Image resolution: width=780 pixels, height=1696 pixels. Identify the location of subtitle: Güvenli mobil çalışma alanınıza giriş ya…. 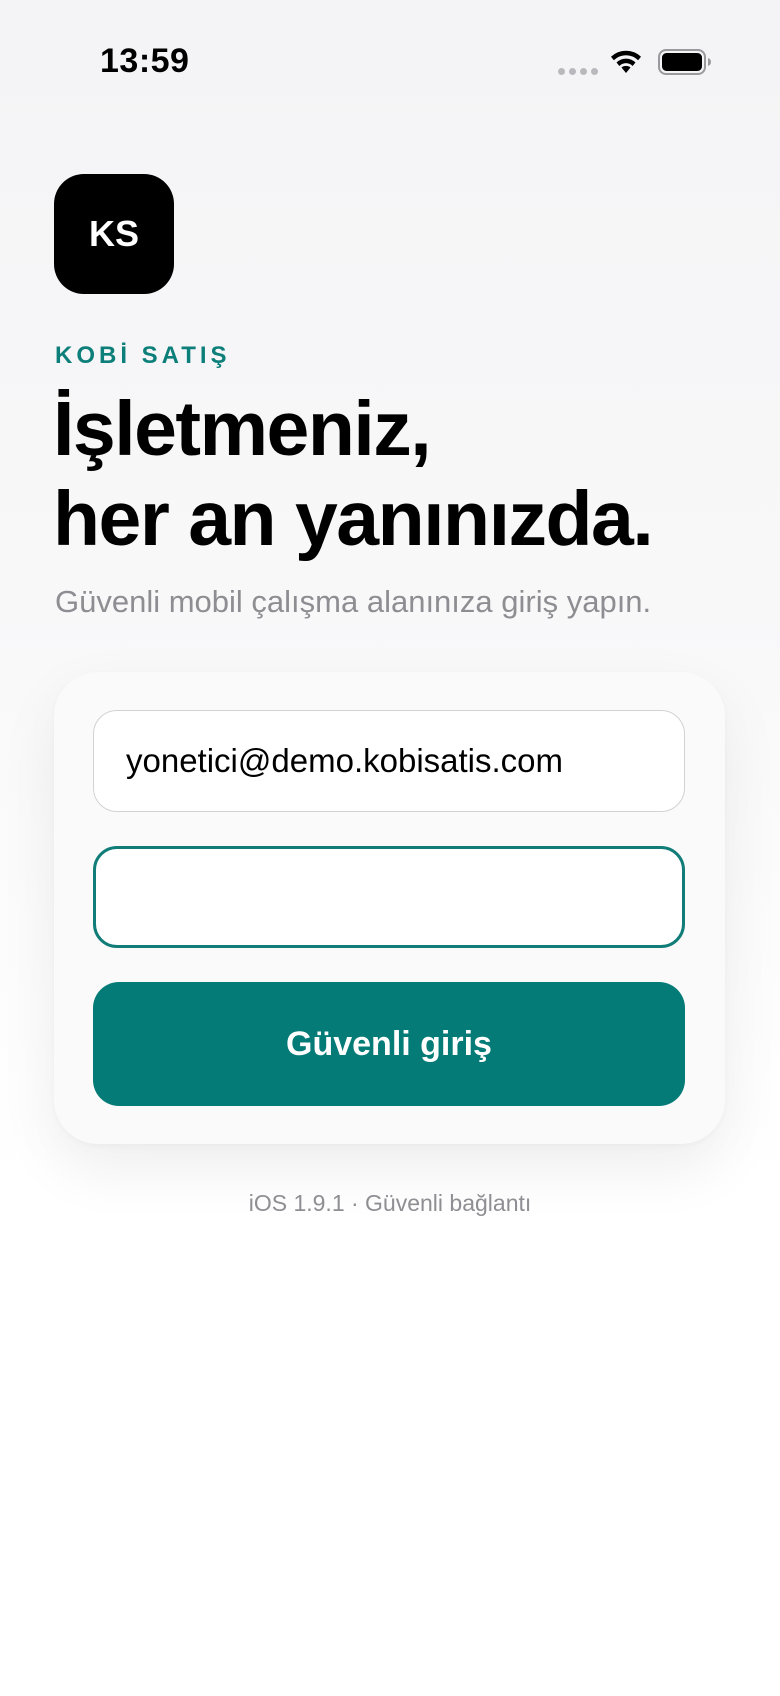
(353, 601).